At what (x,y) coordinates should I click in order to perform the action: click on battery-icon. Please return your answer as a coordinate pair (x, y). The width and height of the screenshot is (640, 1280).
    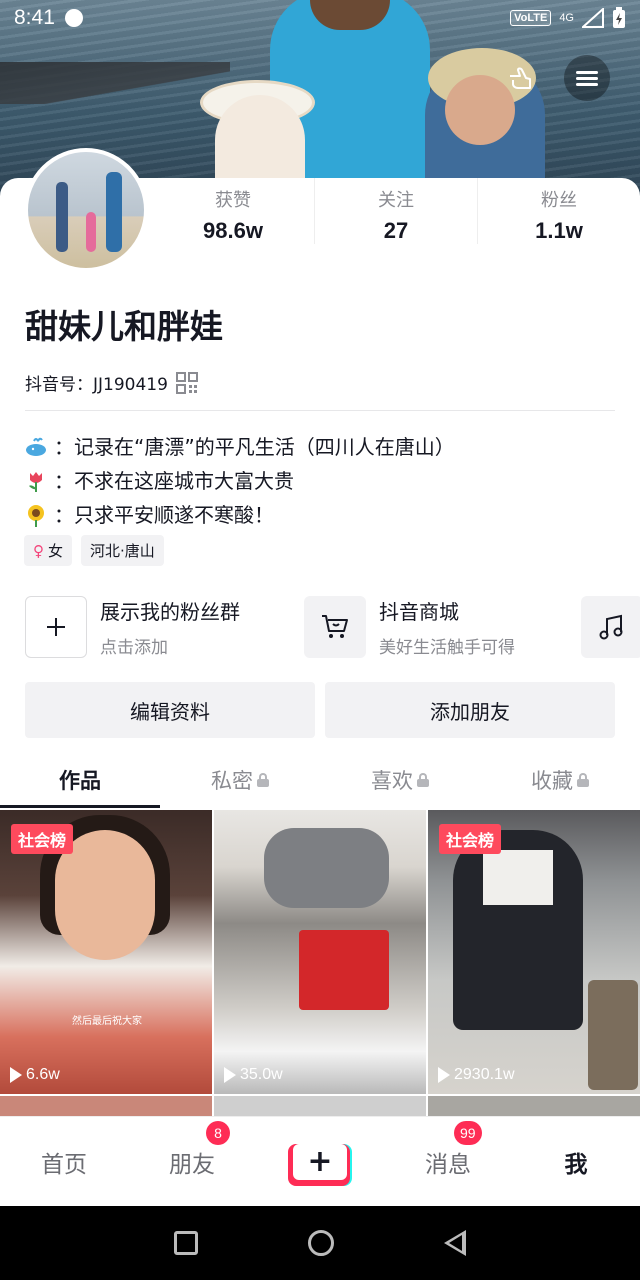
    Looking at the image, I should click on (619, 17).